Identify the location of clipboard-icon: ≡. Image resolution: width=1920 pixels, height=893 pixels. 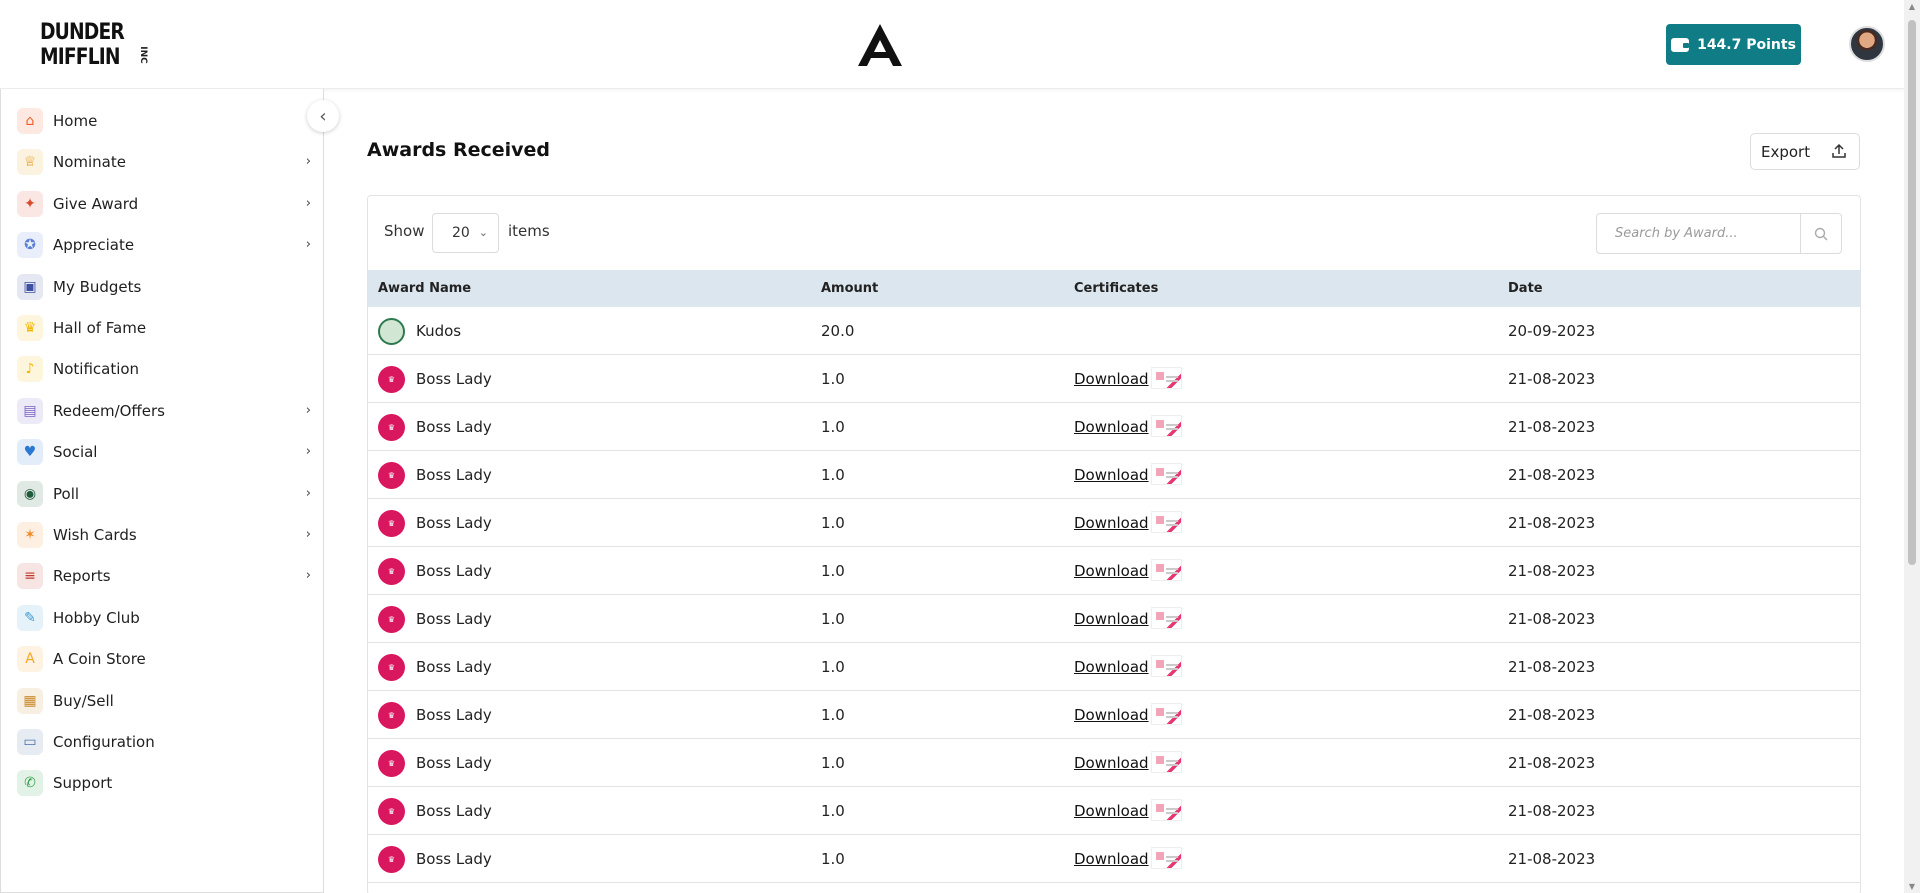
(30, 576).